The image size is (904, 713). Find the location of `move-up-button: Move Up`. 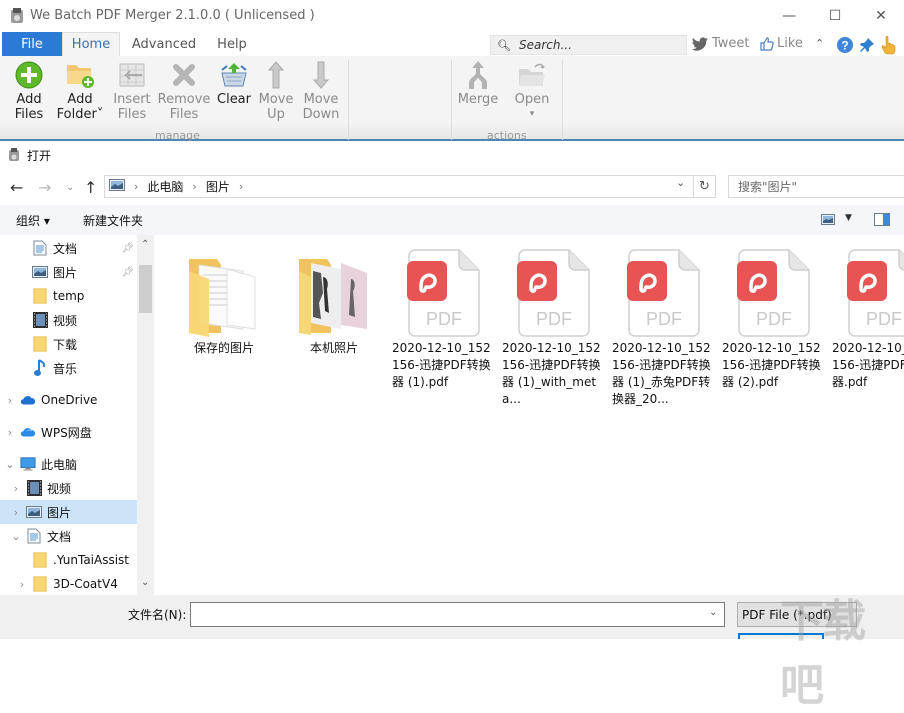

move-up-button: Move Up is located at coordinates (276, 91).